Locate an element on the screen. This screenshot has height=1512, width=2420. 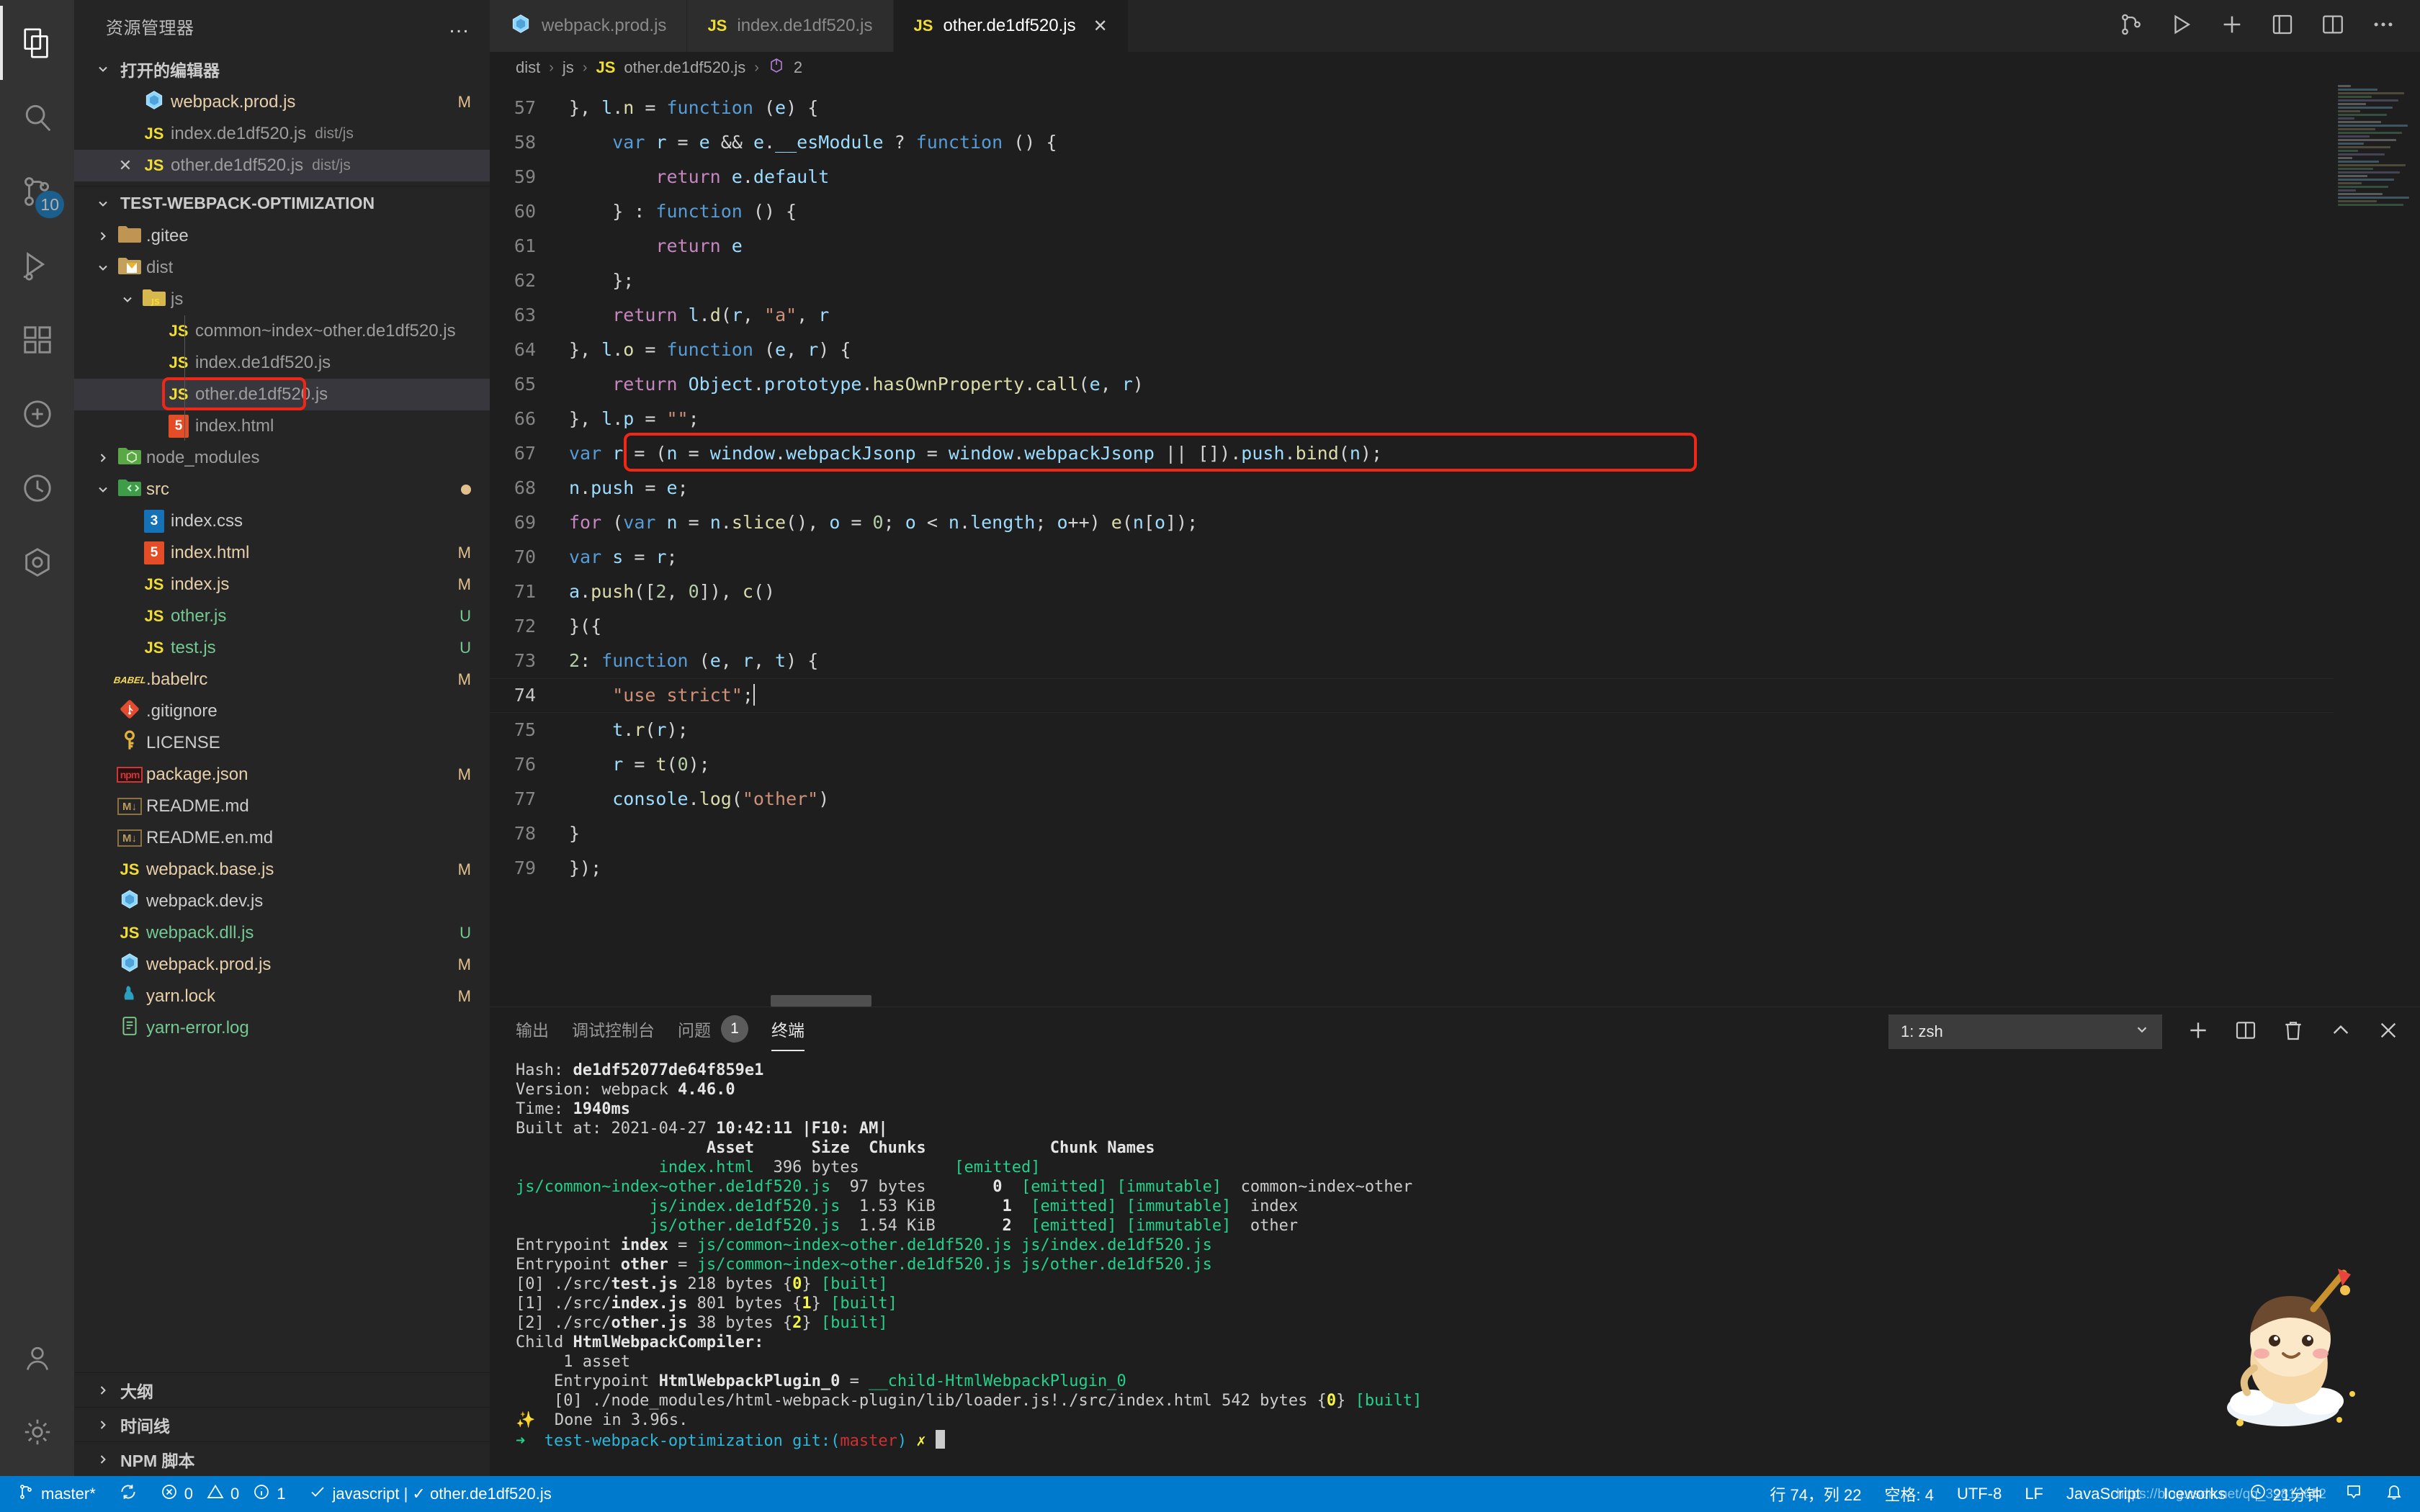
breadcrumb-item: 2 is located at coordinates (798, 67).